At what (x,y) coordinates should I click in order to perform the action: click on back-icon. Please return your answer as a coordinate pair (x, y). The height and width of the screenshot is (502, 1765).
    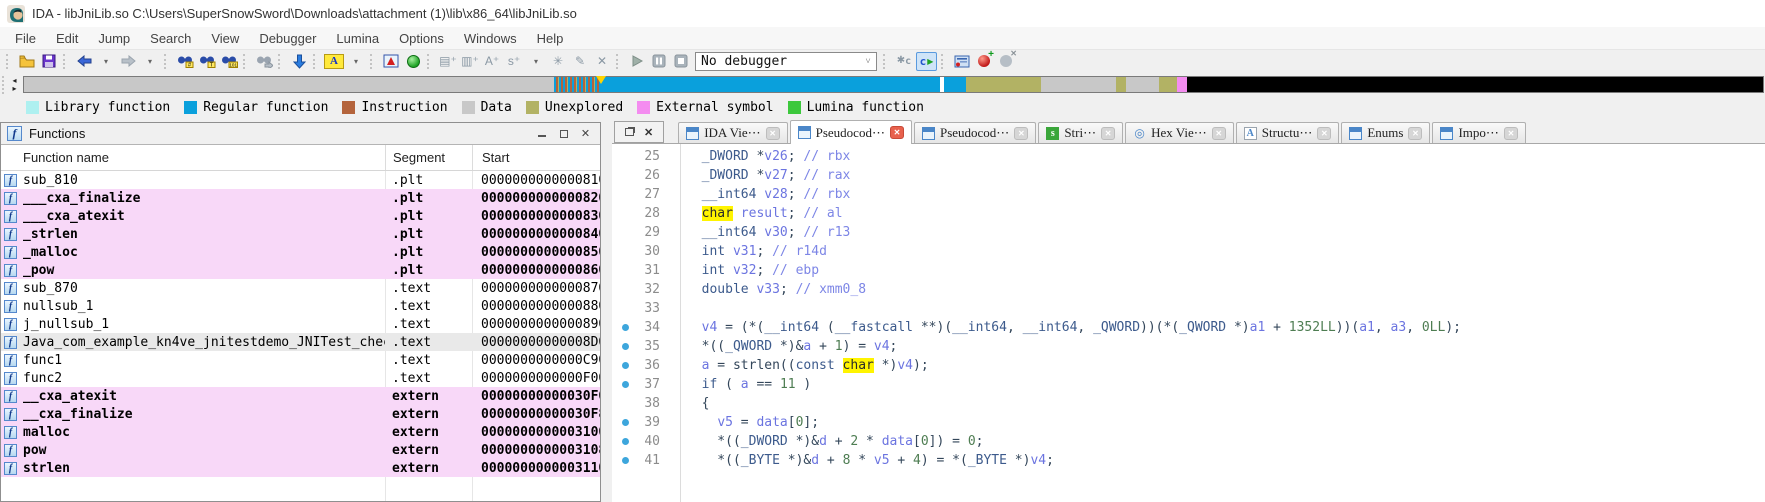
    Looking at the image, I should click on (84, 61).